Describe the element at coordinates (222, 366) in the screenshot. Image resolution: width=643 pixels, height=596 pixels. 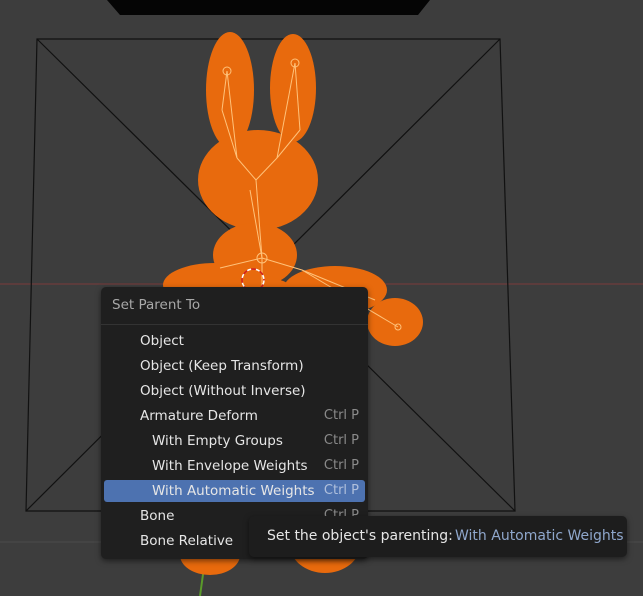
I see `menu-item-label: Object (Keep Transform)` at that location.